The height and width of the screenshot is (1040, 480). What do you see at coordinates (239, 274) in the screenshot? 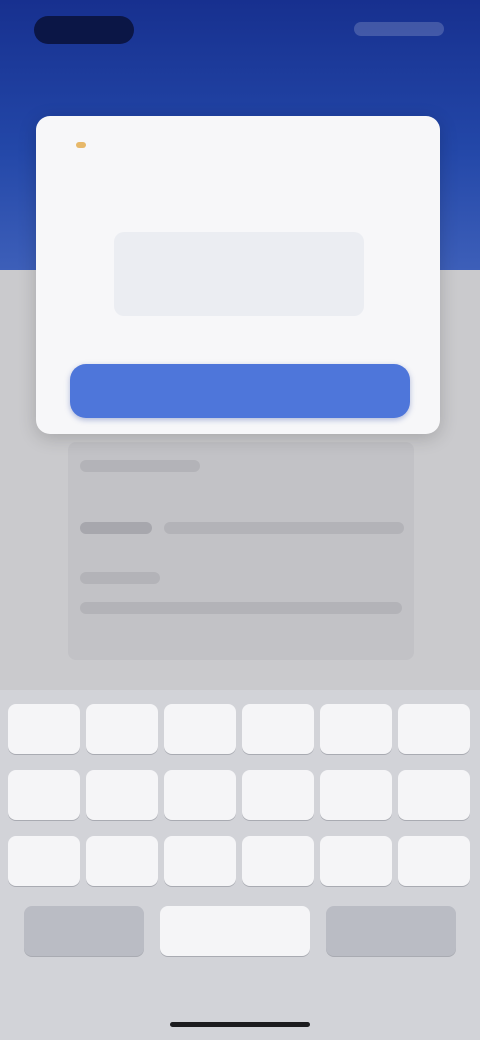
I see `captcha-image` at bounding box center [239, 274].